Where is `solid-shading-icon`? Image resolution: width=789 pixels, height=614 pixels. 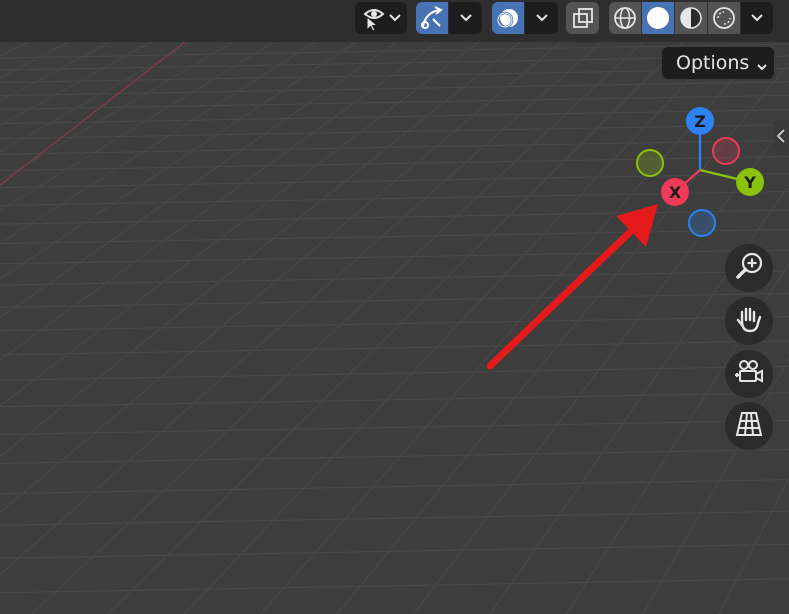
solid-shading-icon is located at coordinates (658, 18).